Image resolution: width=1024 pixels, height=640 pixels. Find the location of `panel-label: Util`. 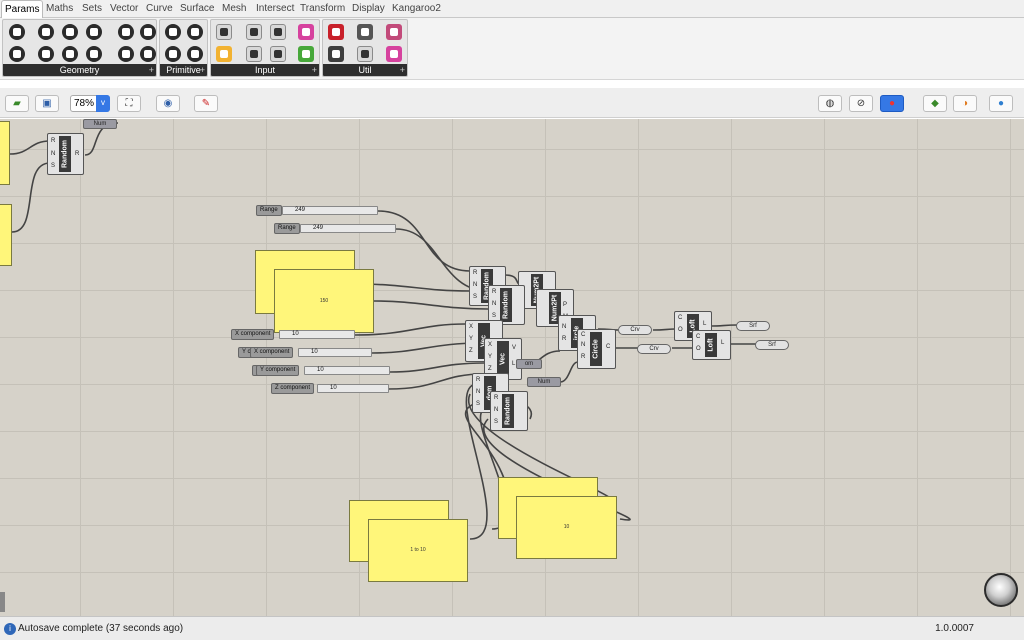

panel-label: Util is located at coordinates (365, 70).